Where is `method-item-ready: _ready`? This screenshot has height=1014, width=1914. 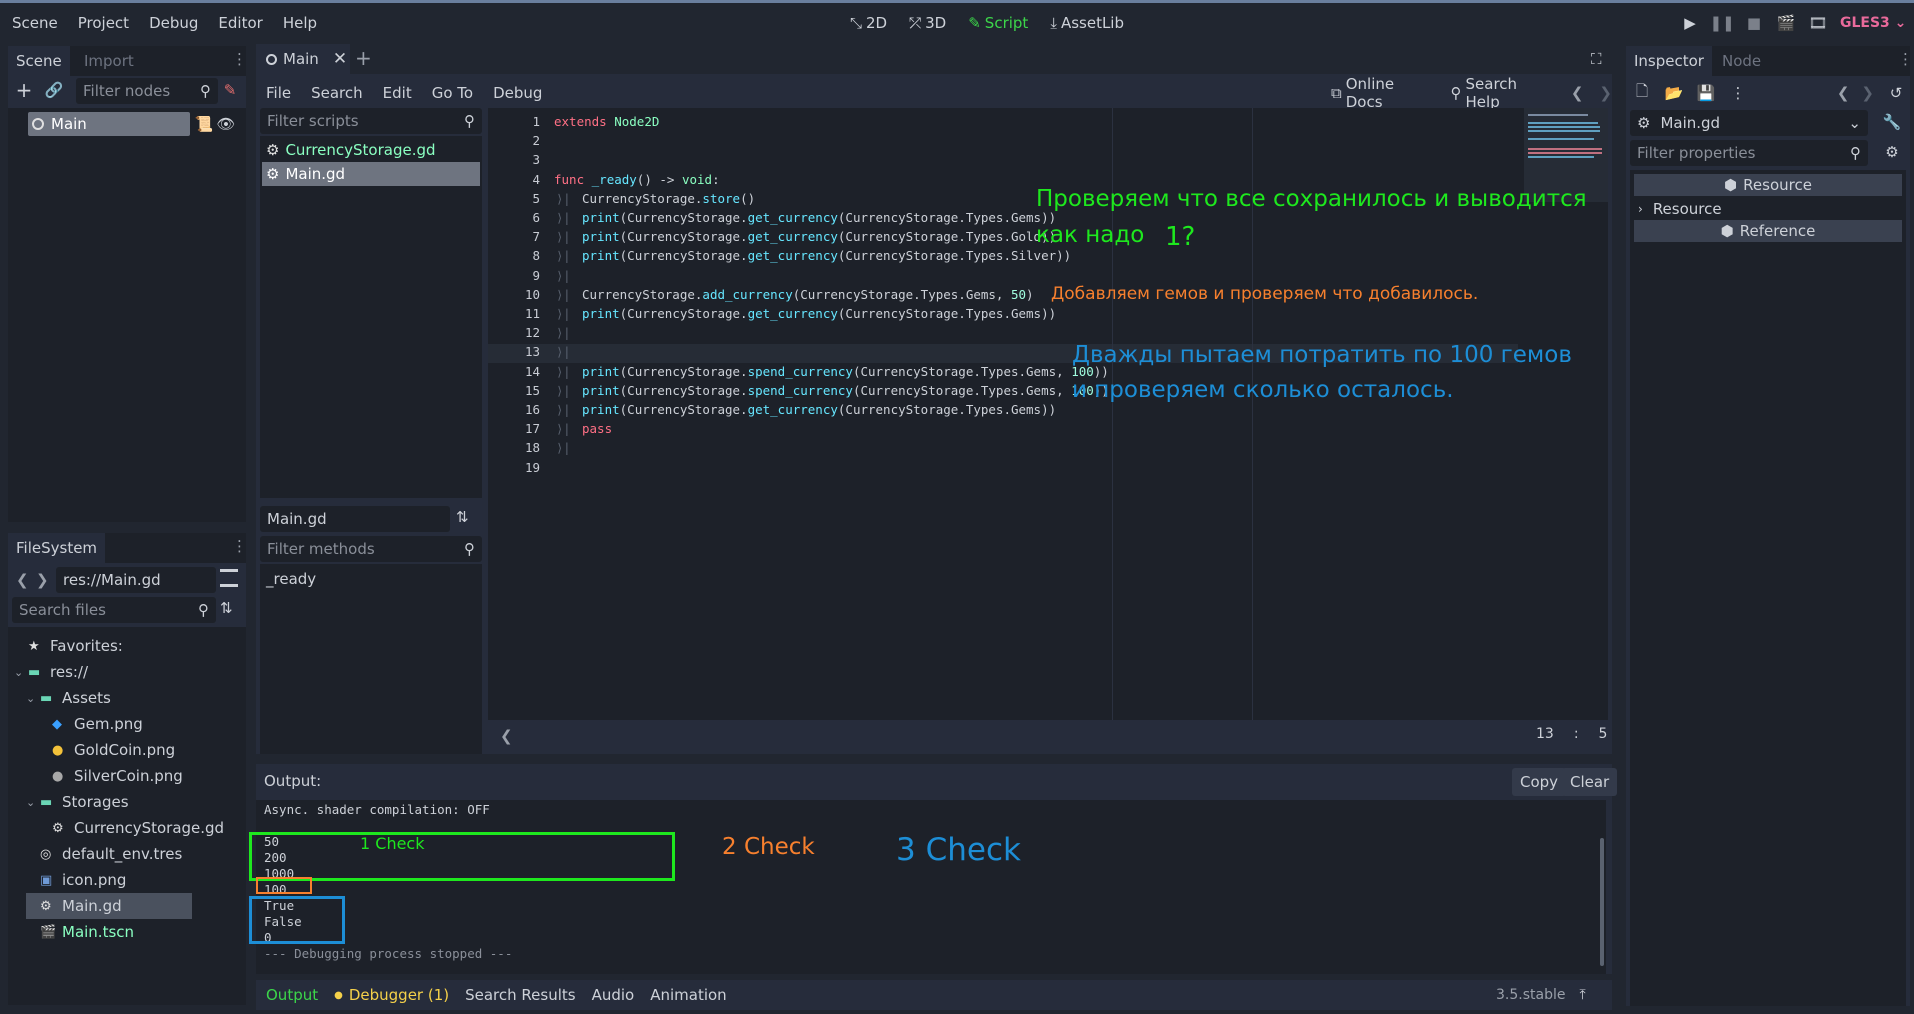
method-item-ready: _ready is located at coordinates (291, 579).